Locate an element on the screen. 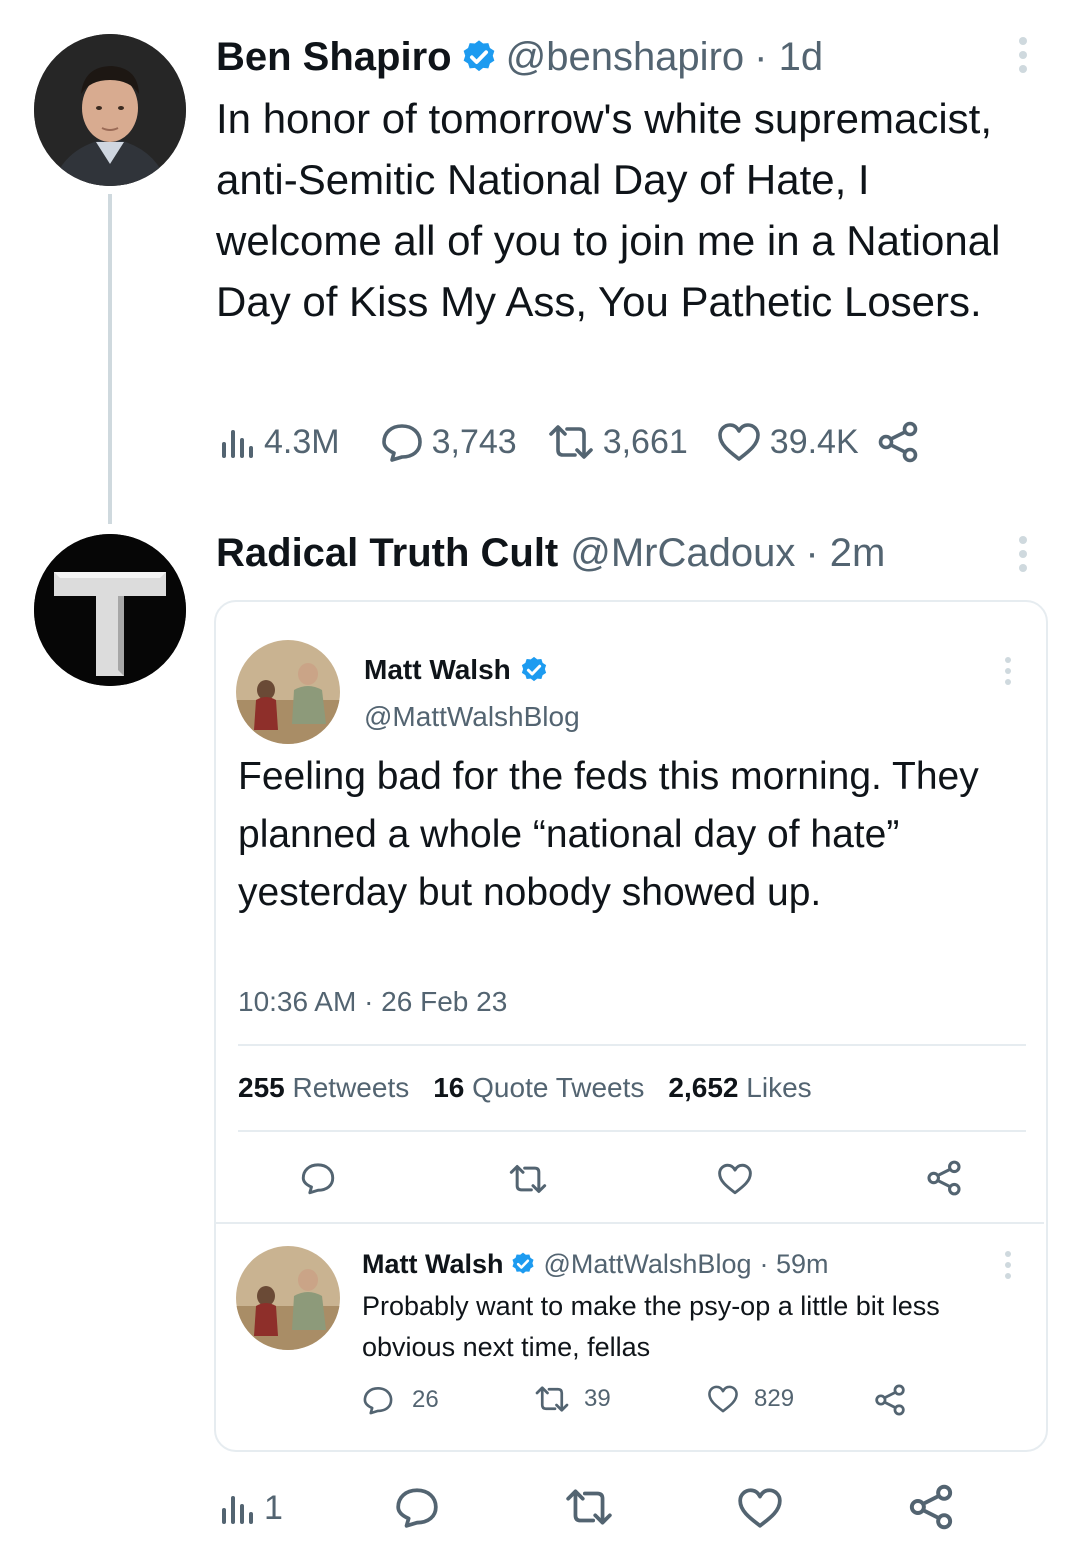  author-name: Radical Truth Cult is located at coordinates (387, 553).